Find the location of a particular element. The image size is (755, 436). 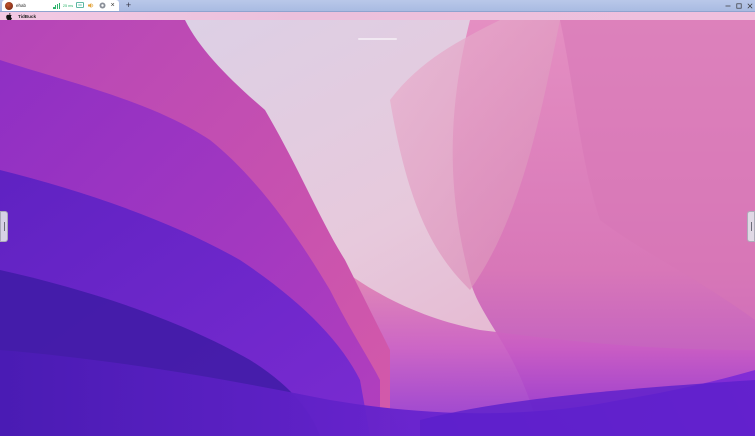

active-app-name: TidBuck is located at coordinates (27, 16).